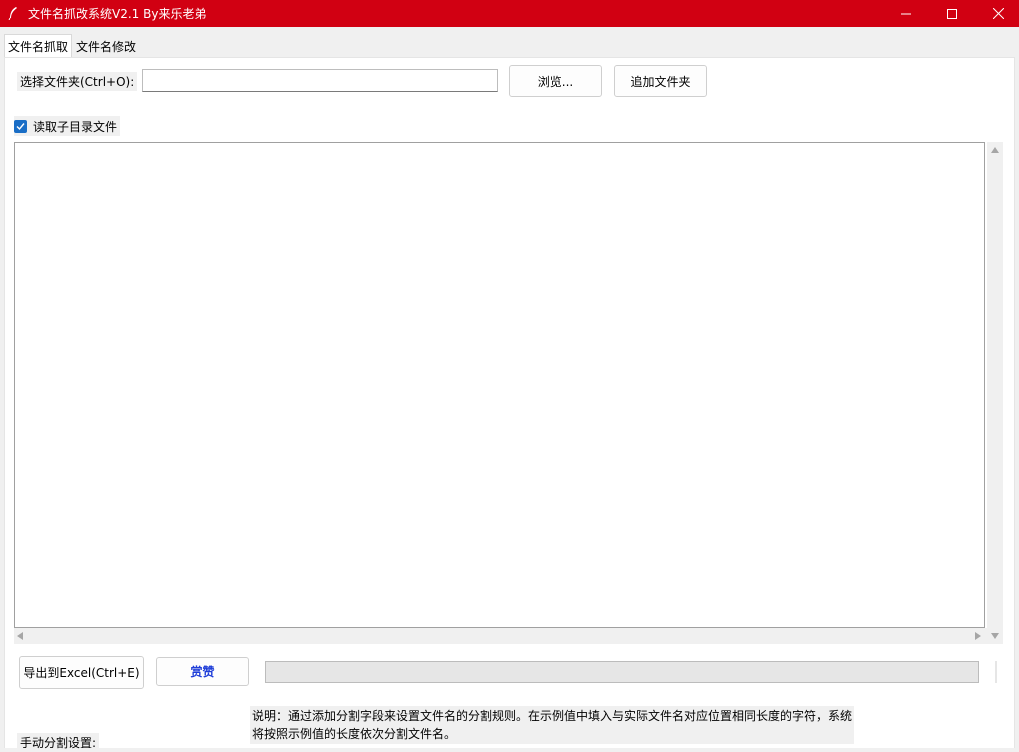  I want to click on tab-filename-modify: 文件名修改, so click(106, 46).